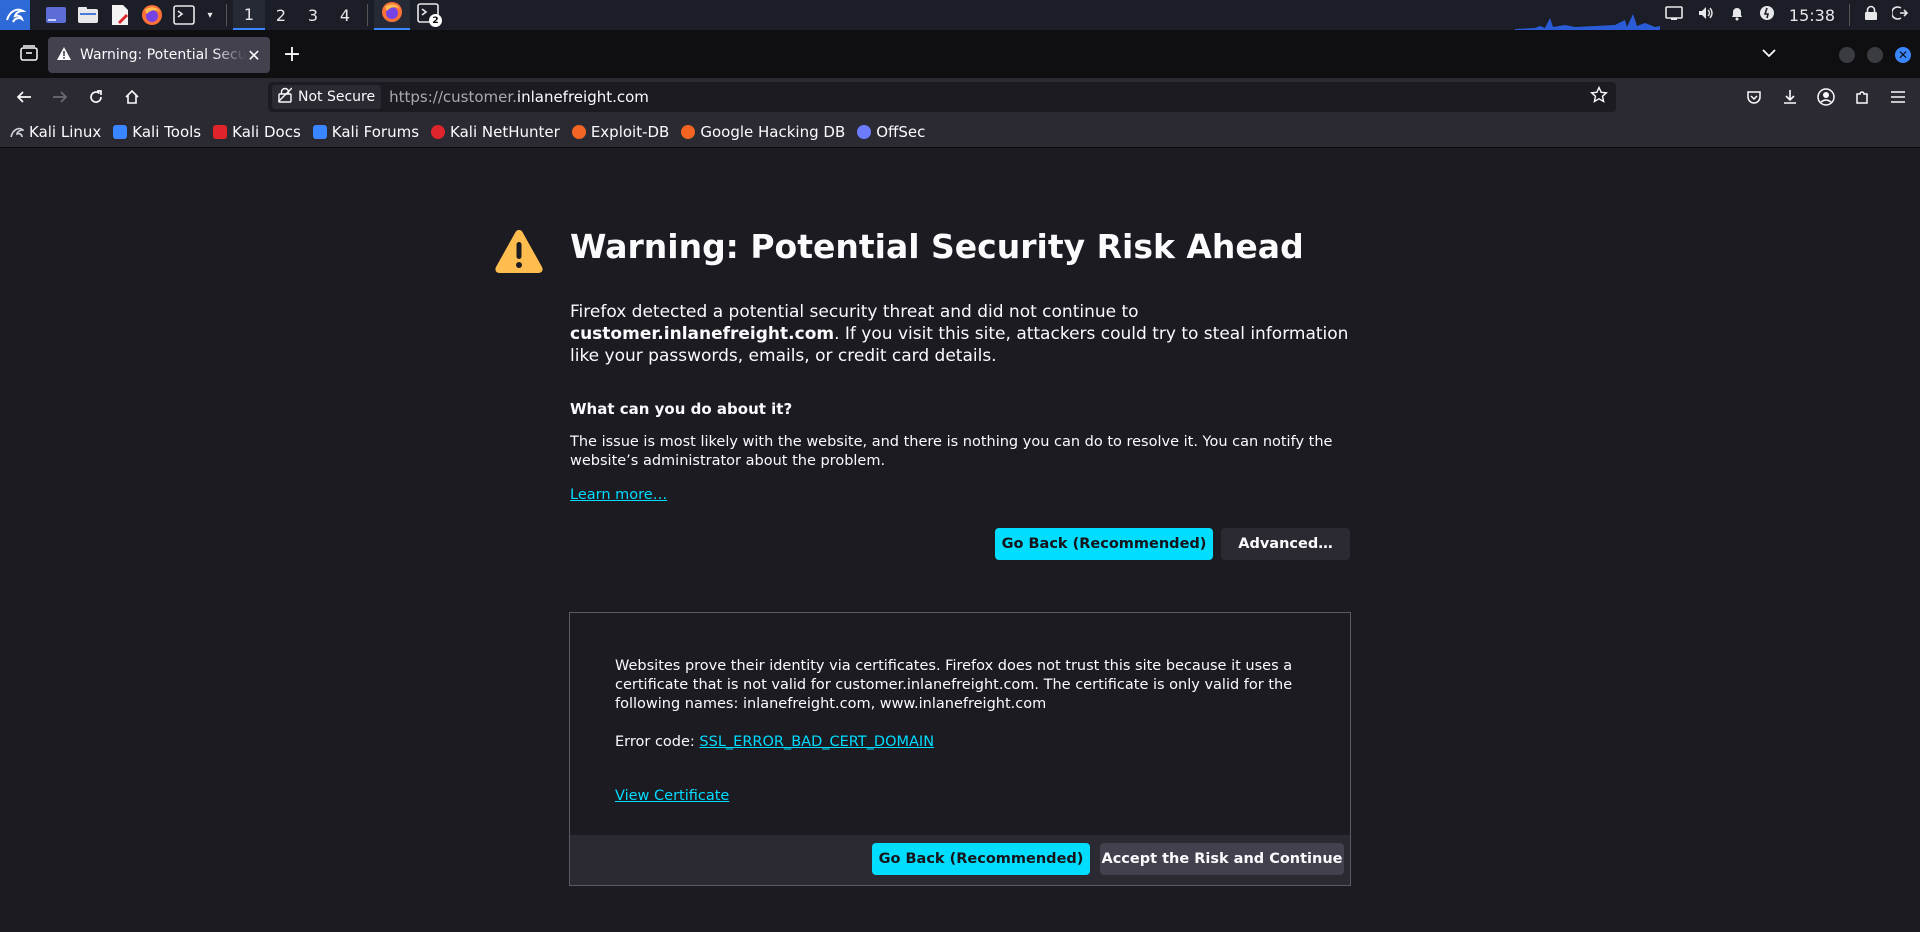  I want to click on offsec-icon, so click(864, 131).